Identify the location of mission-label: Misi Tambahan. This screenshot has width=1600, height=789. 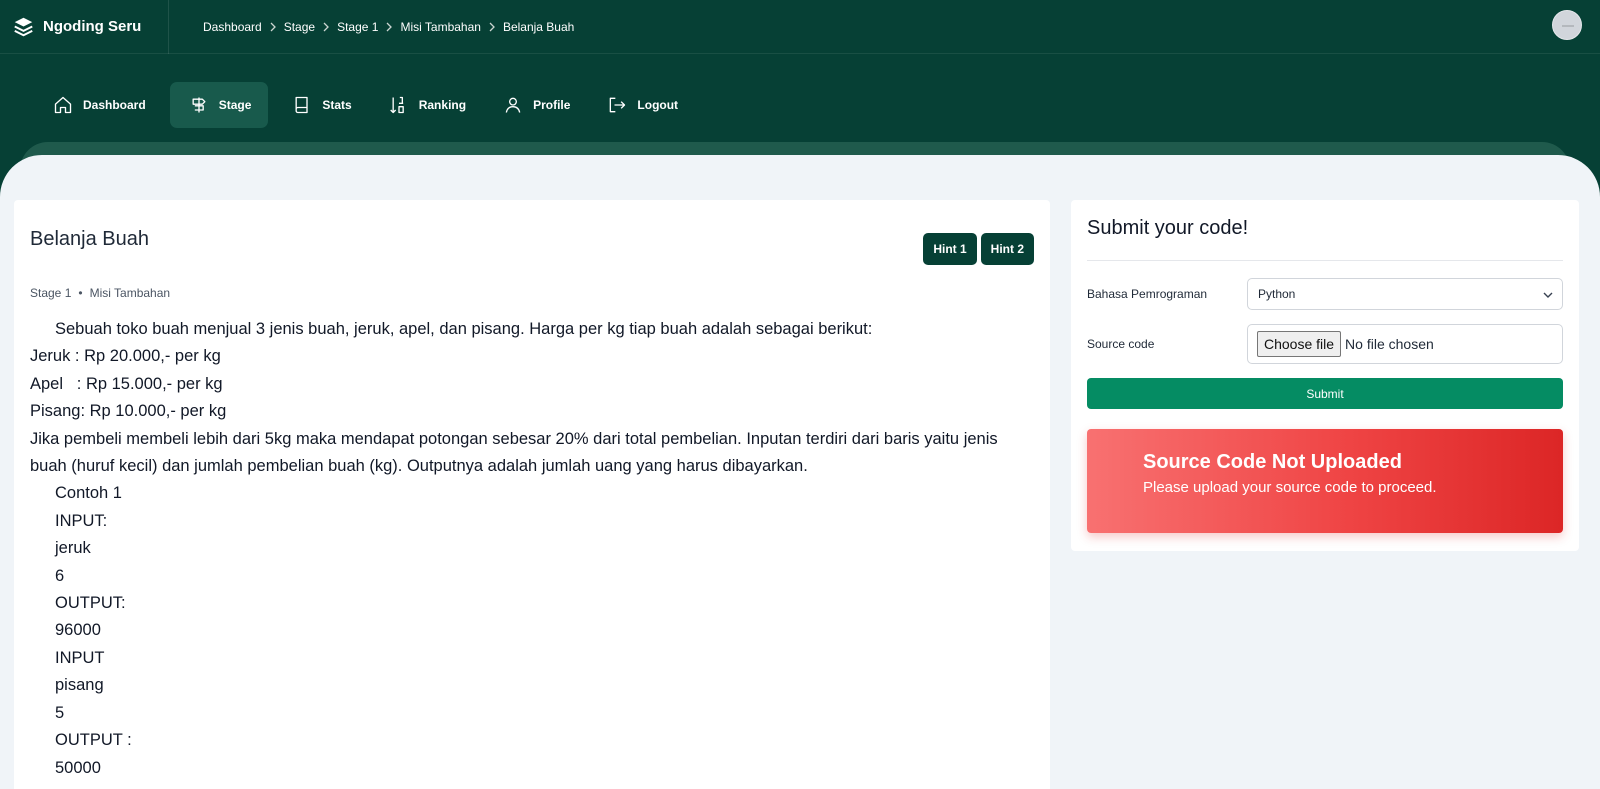
(130, 293).